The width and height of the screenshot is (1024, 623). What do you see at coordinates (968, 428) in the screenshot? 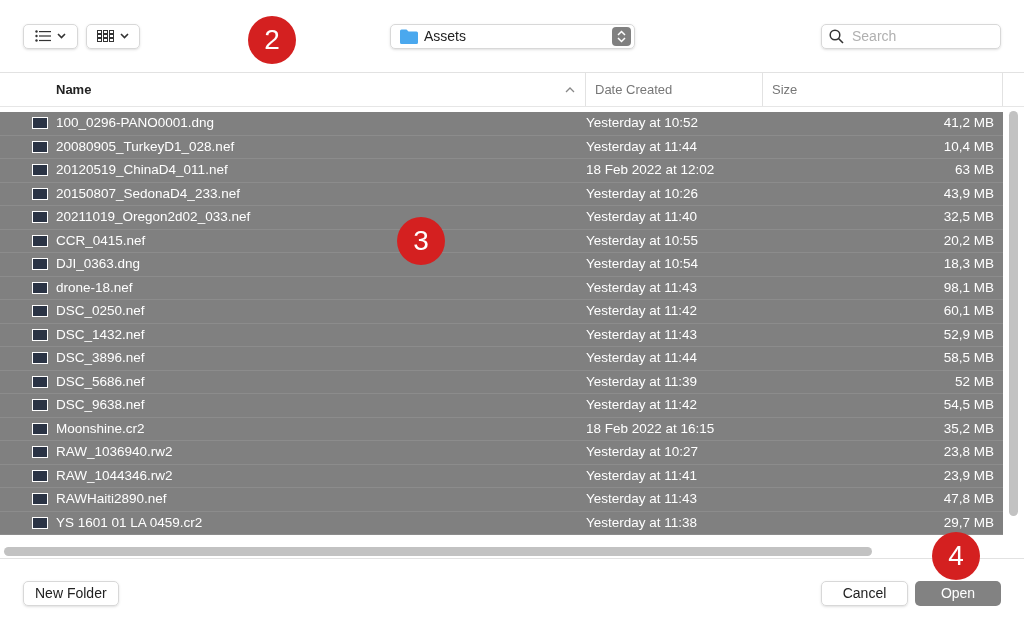
I see `file-size: 35,2 MB` at bounding box center [968, 428].